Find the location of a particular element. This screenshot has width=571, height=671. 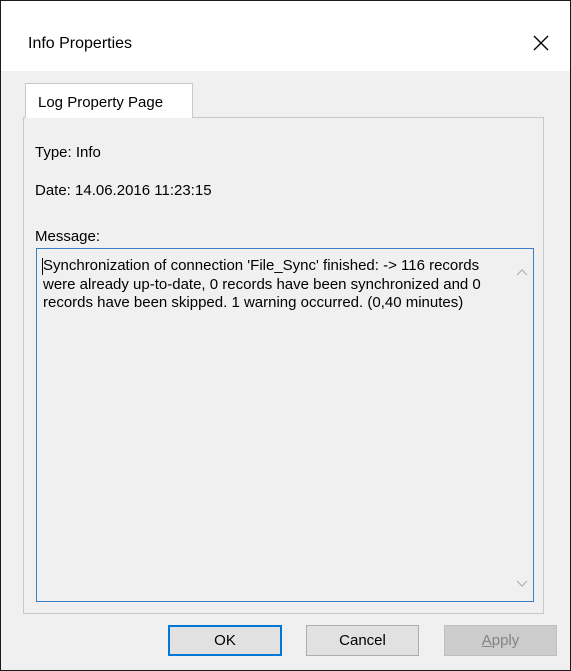

apply-label-rest: pply is located at coordinates (505, 640).